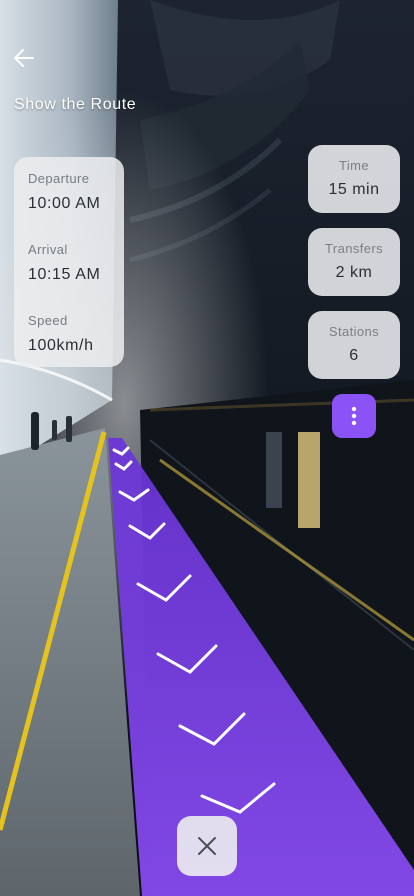  I want to click on stations-value: 6, so click(354, 355).